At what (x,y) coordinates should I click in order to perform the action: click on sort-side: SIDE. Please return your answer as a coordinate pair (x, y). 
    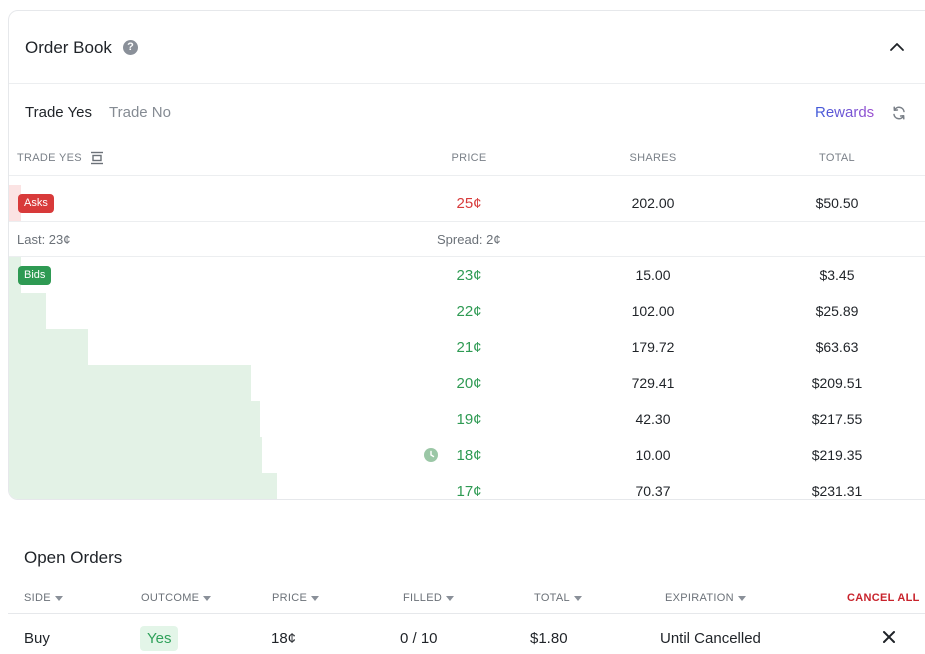
    Looking at the image, I should click on (43, 598).